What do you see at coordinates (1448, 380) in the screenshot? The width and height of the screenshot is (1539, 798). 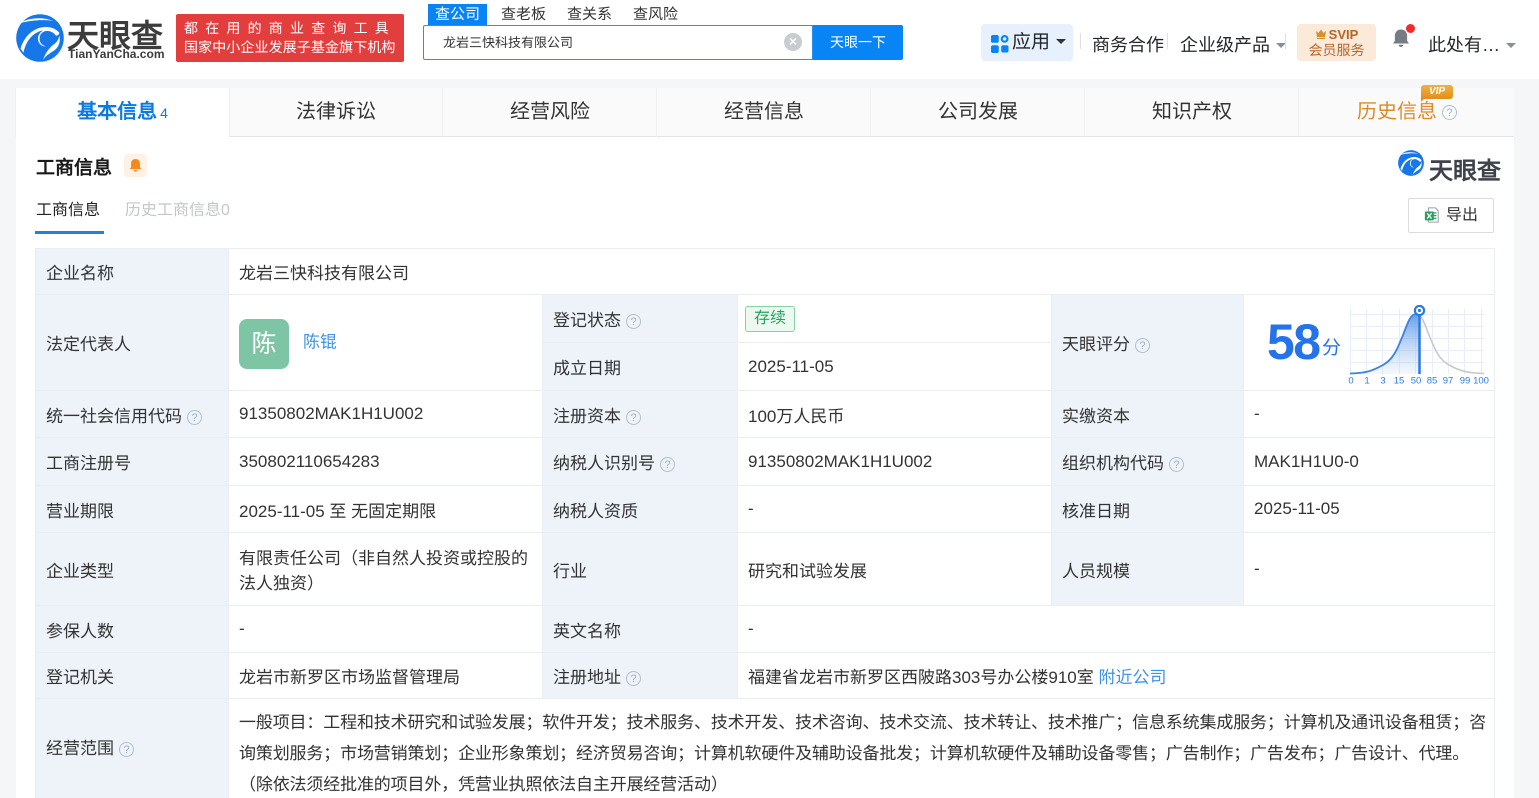 I see `svg-text: 97` at bounding box center [1448, 380].